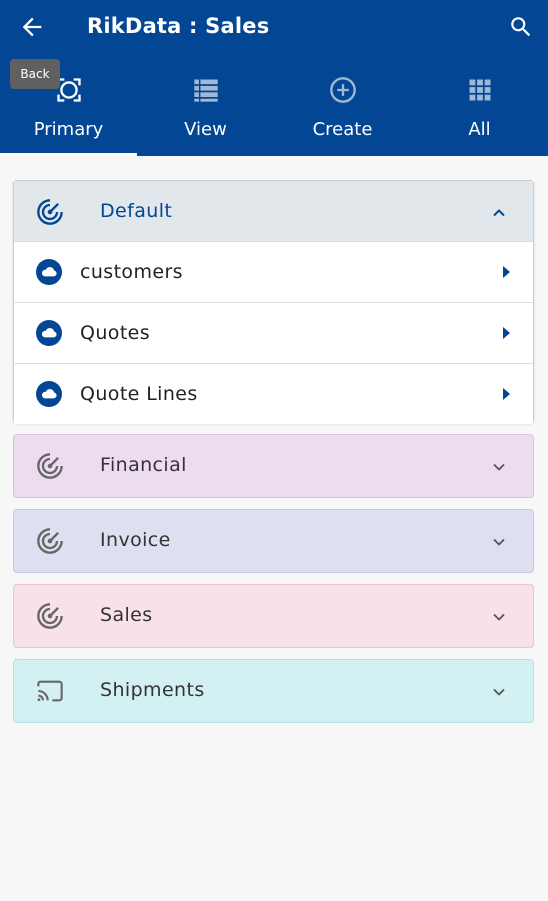 The height and width of the screenshot is (901, 548). I want to click on panel-header-invoice: Invoice, so click(273, 541).